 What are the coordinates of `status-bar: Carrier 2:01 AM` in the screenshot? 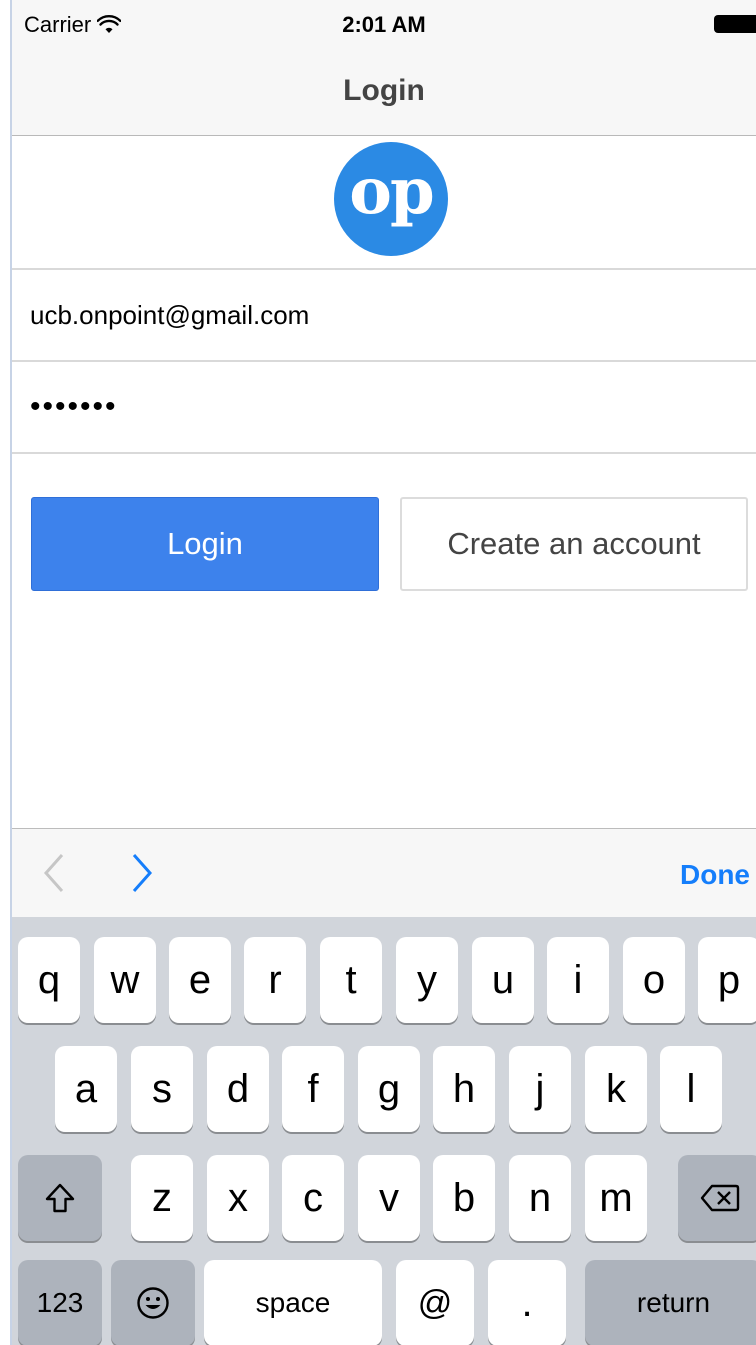 It's located at (384, 23).